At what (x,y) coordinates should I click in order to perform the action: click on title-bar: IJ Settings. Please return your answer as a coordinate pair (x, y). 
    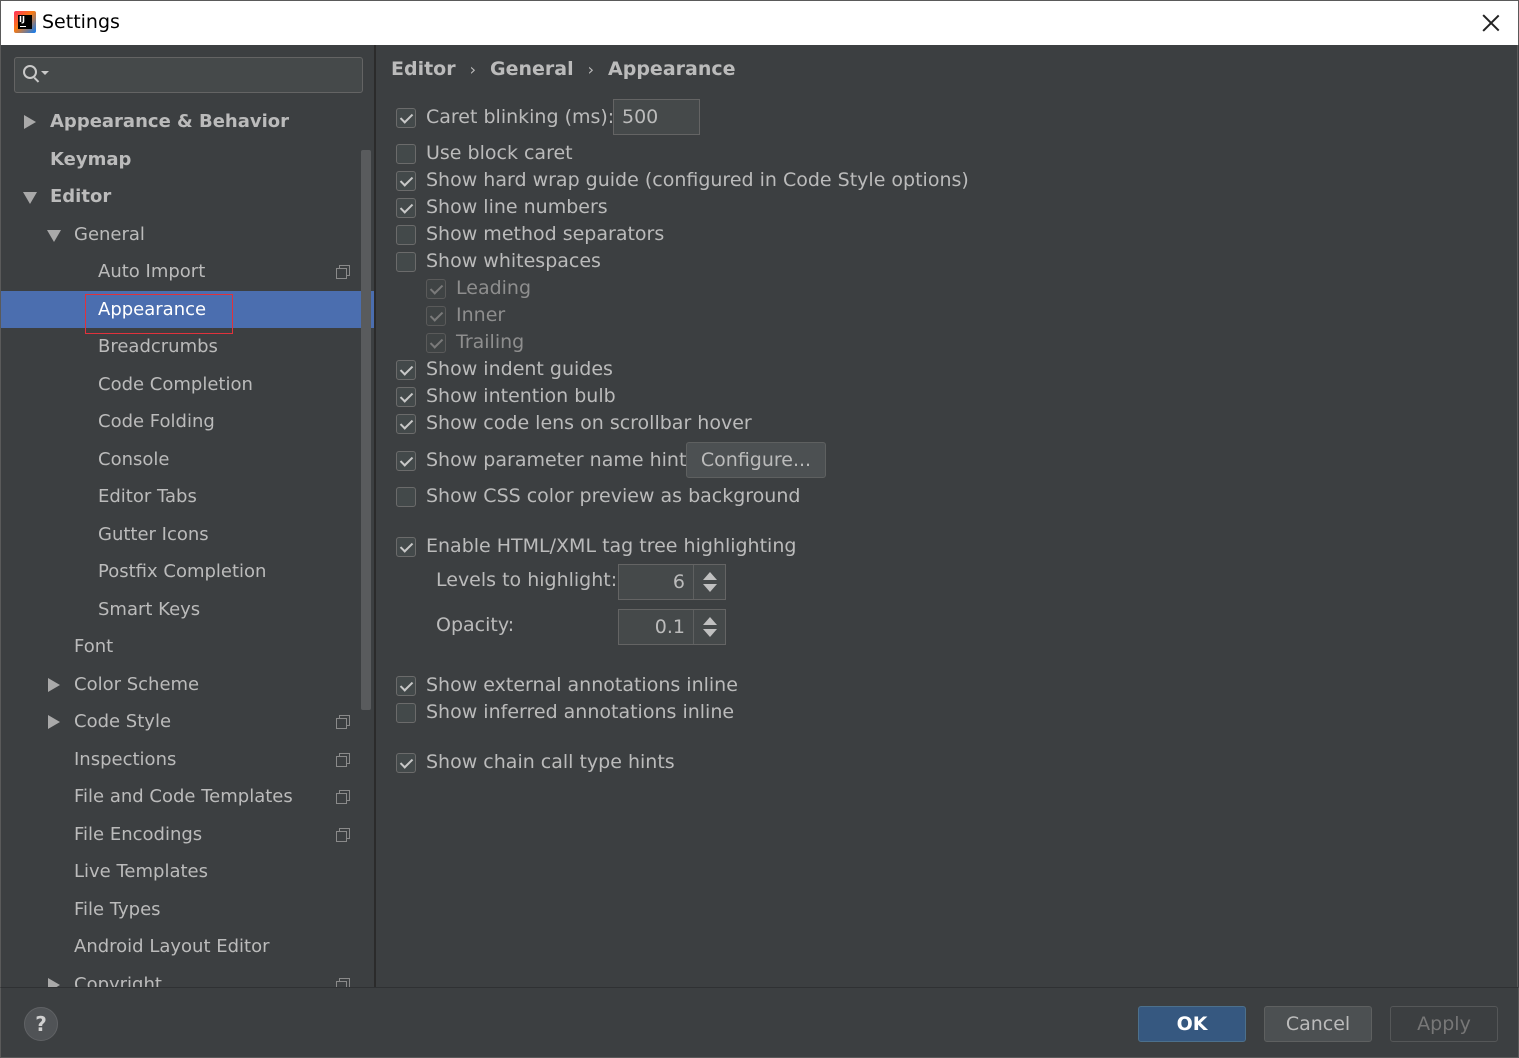
    Looking at the image, I should click on (759, 22).